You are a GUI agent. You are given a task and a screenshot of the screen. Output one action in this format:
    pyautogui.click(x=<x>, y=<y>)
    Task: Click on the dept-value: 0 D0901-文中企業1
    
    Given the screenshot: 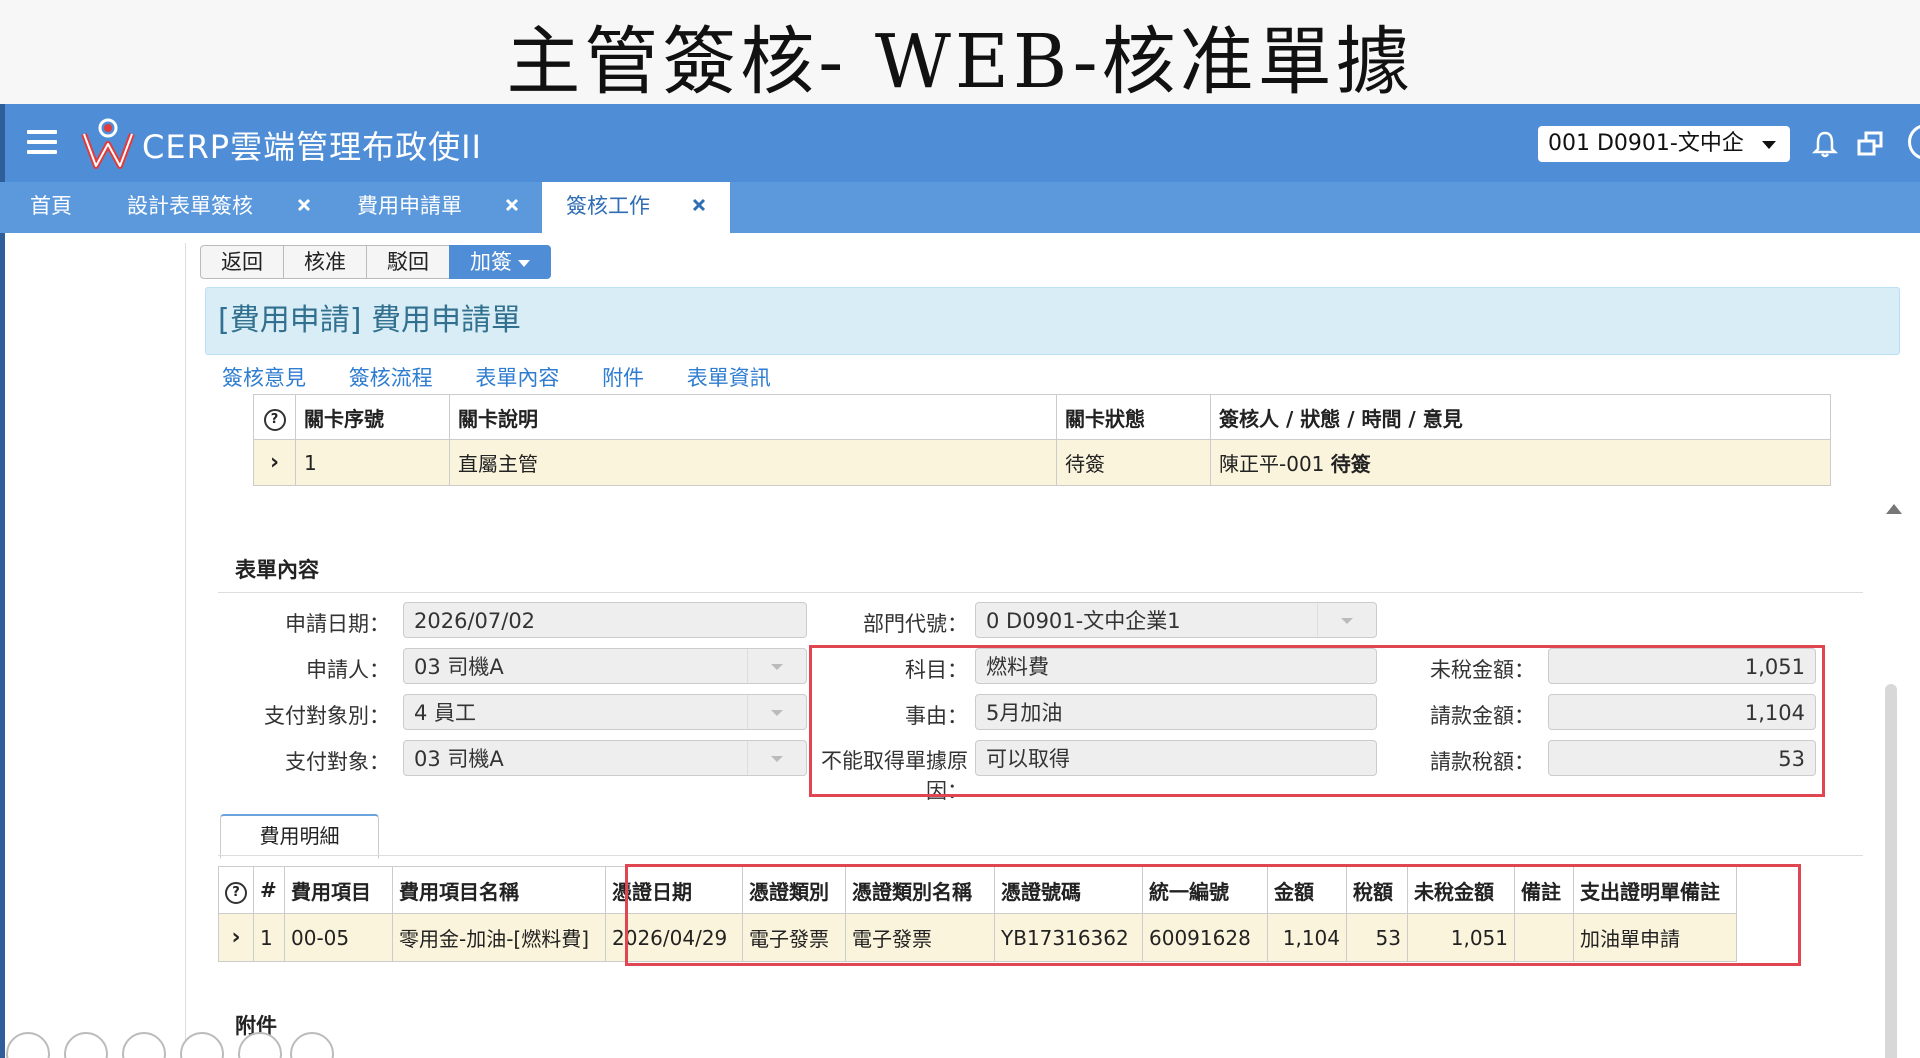 What is the action you would take?
    pyautogui.click(x=1083, y=621)
    